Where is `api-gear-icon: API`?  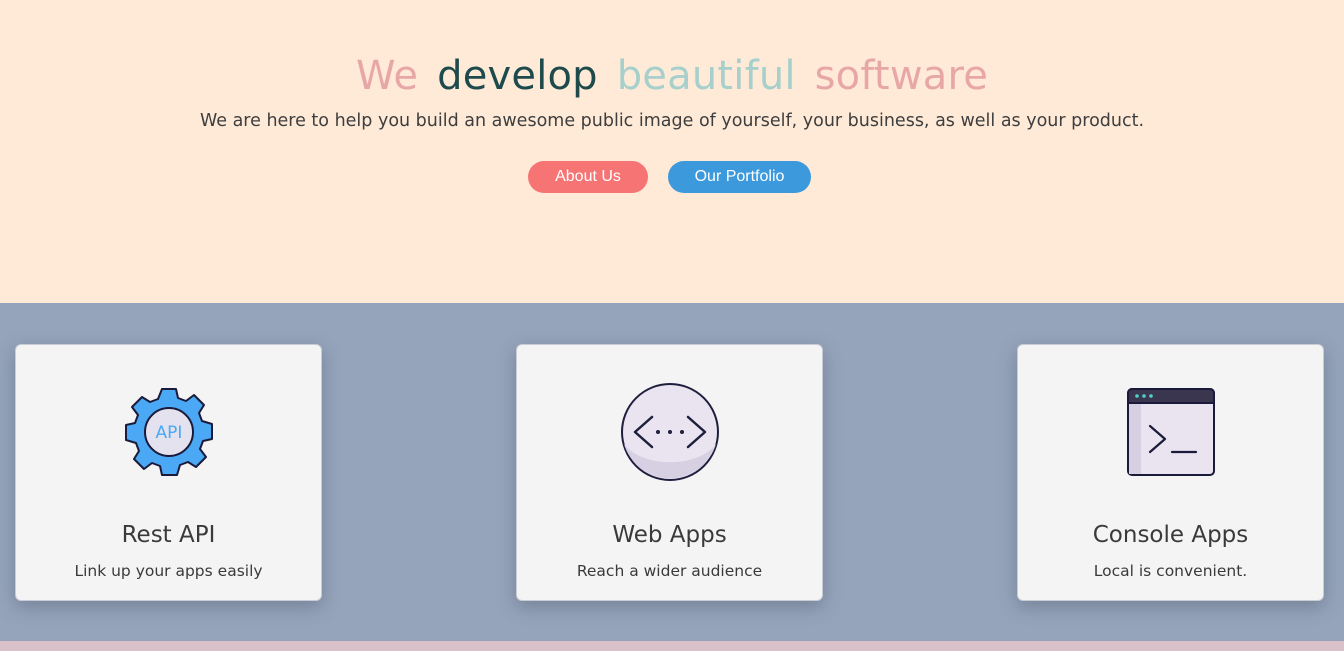 api-gear-icon: API is located at coordinates (169, 432).